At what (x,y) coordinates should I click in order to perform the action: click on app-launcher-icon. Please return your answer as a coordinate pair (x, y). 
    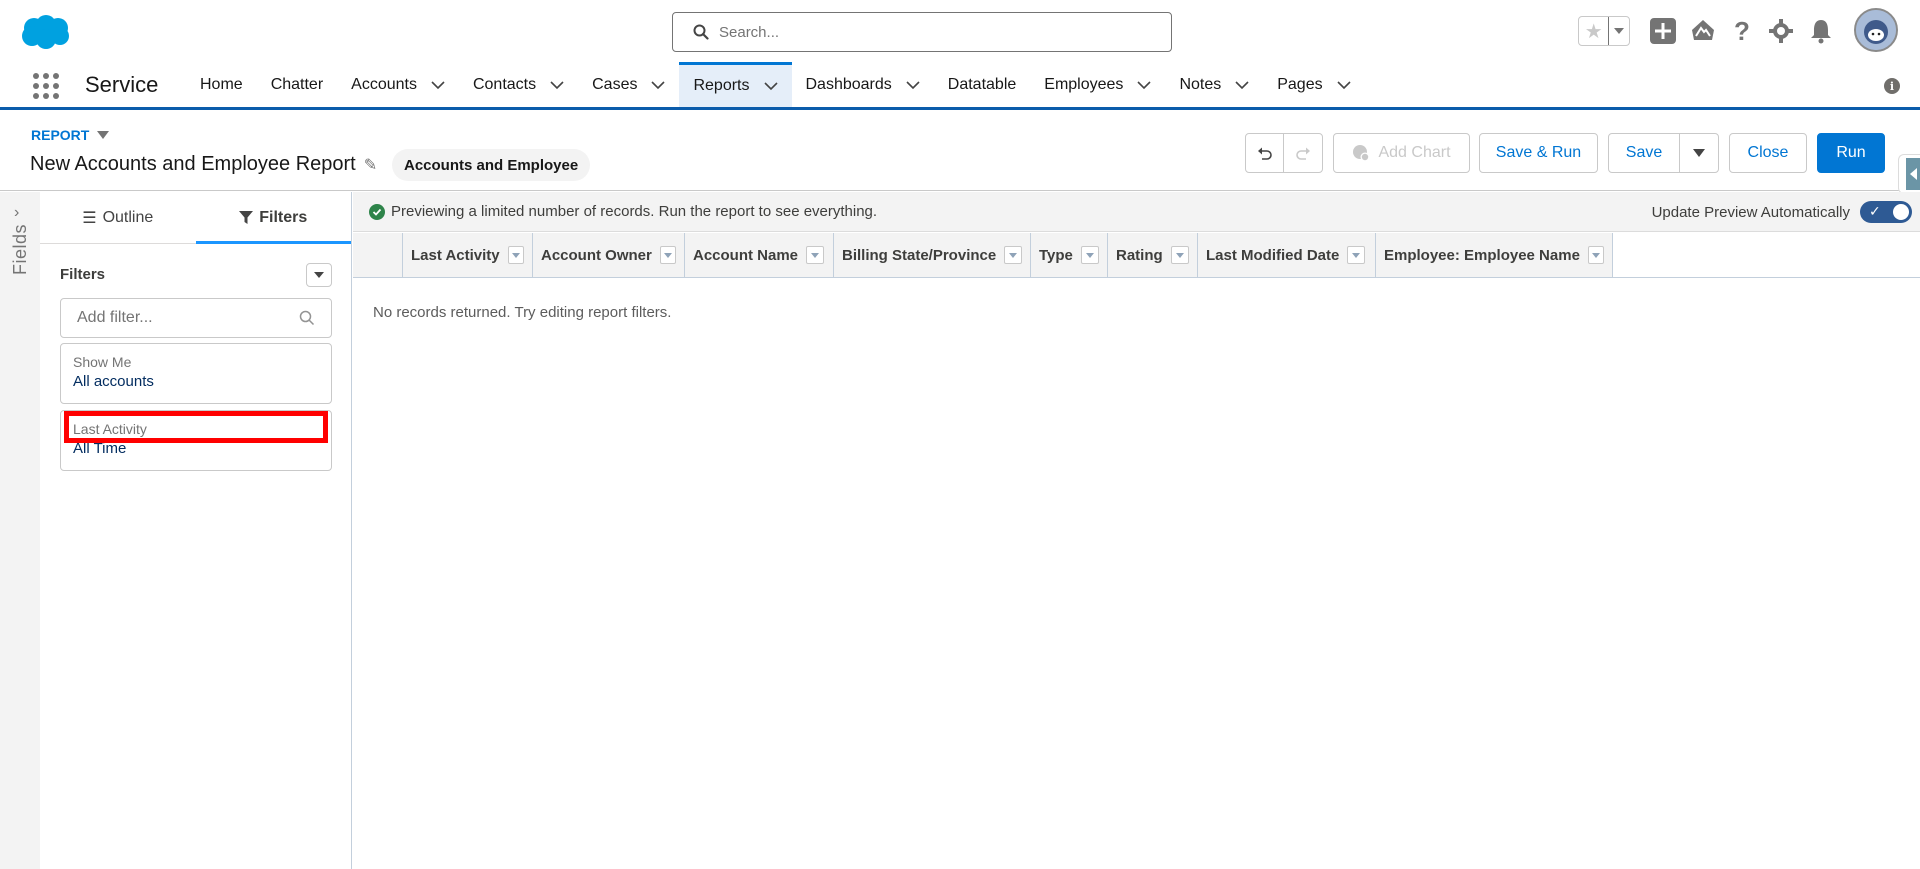
    Looking at the image, I should click on (44, 84).